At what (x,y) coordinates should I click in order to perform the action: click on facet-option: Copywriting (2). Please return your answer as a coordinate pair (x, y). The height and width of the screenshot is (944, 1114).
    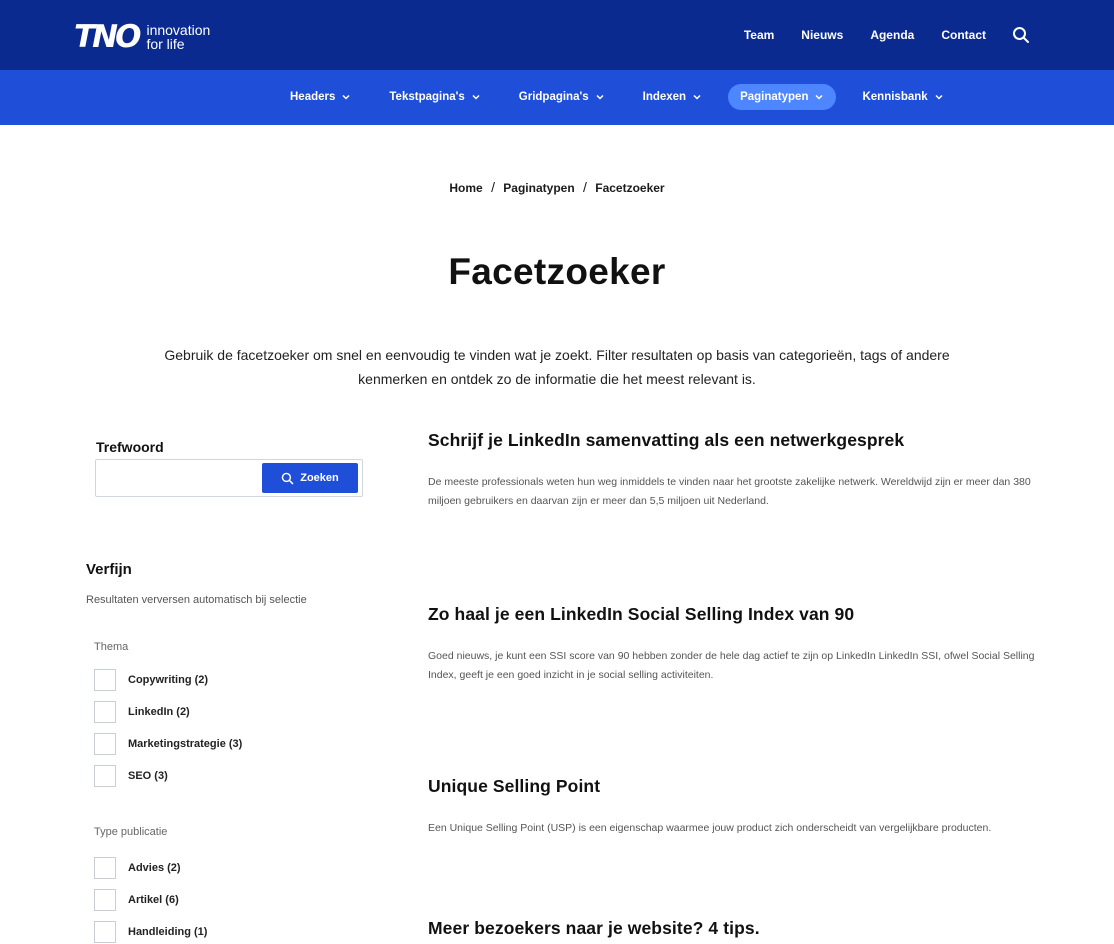
    Looking at the image, I should click on (151, 680).